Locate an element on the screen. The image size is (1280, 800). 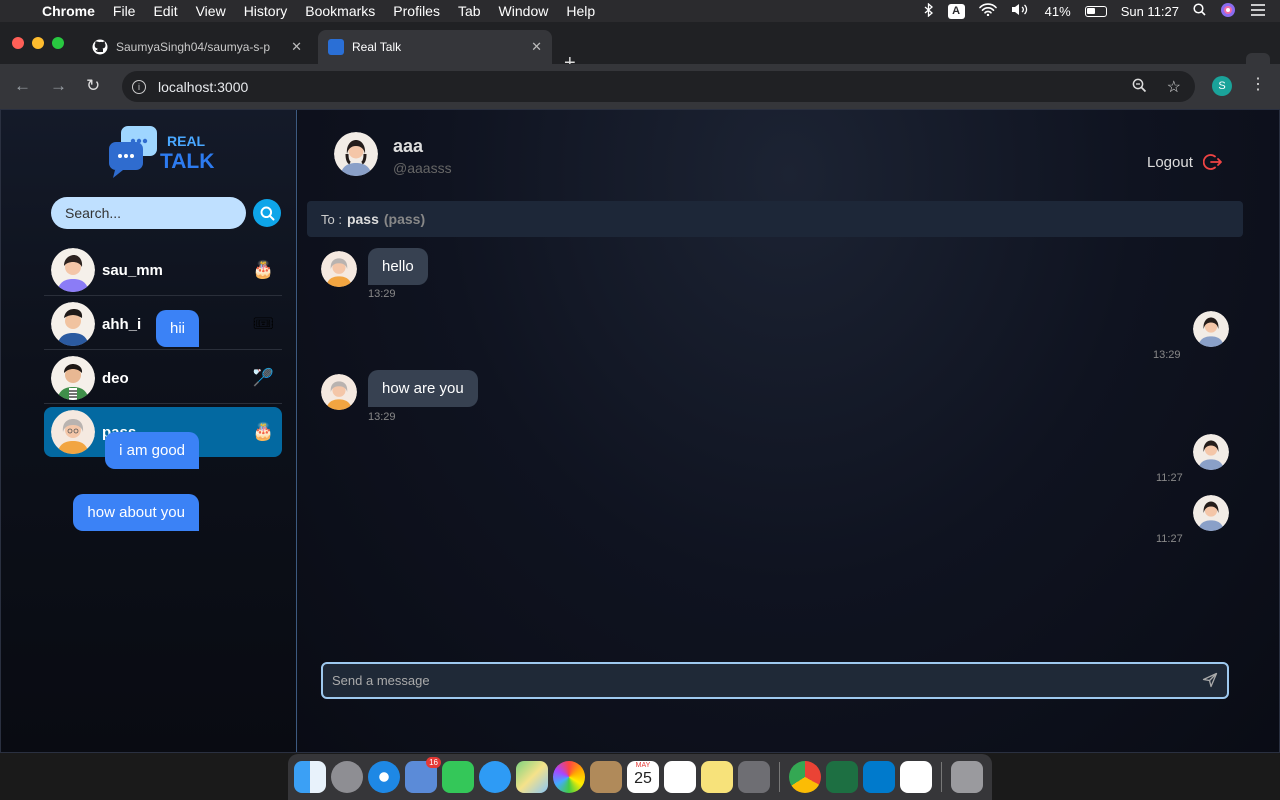
launchpad-icon is located at coordinates (347, 777).